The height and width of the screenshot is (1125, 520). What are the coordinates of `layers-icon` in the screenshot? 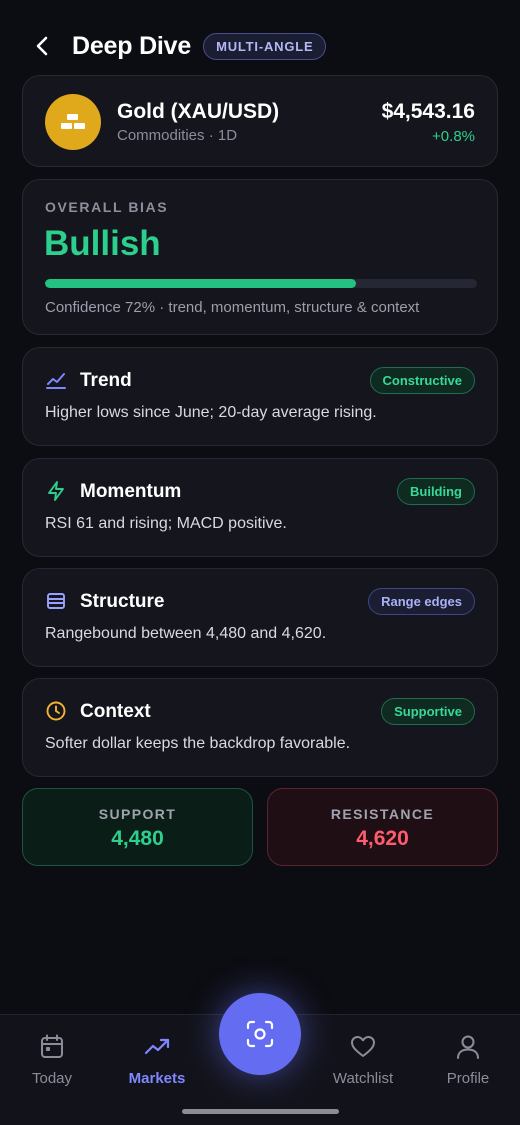 It's located at (56, 601).